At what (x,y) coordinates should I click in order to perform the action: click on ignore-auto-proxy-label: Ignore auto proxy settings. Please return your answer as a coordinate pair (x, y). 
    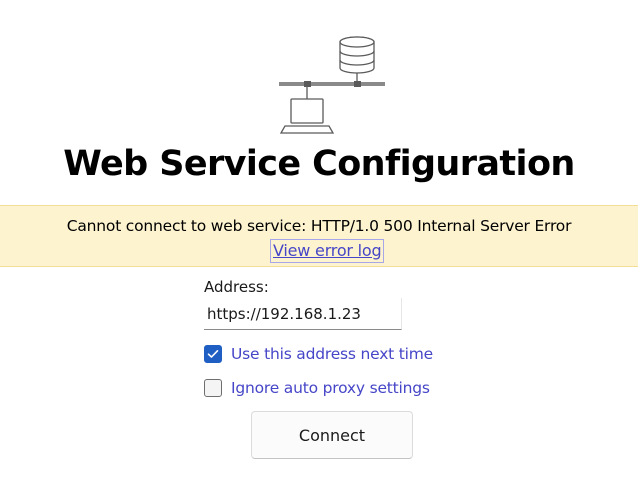
    Looking at the image, I should click on (330, 388).